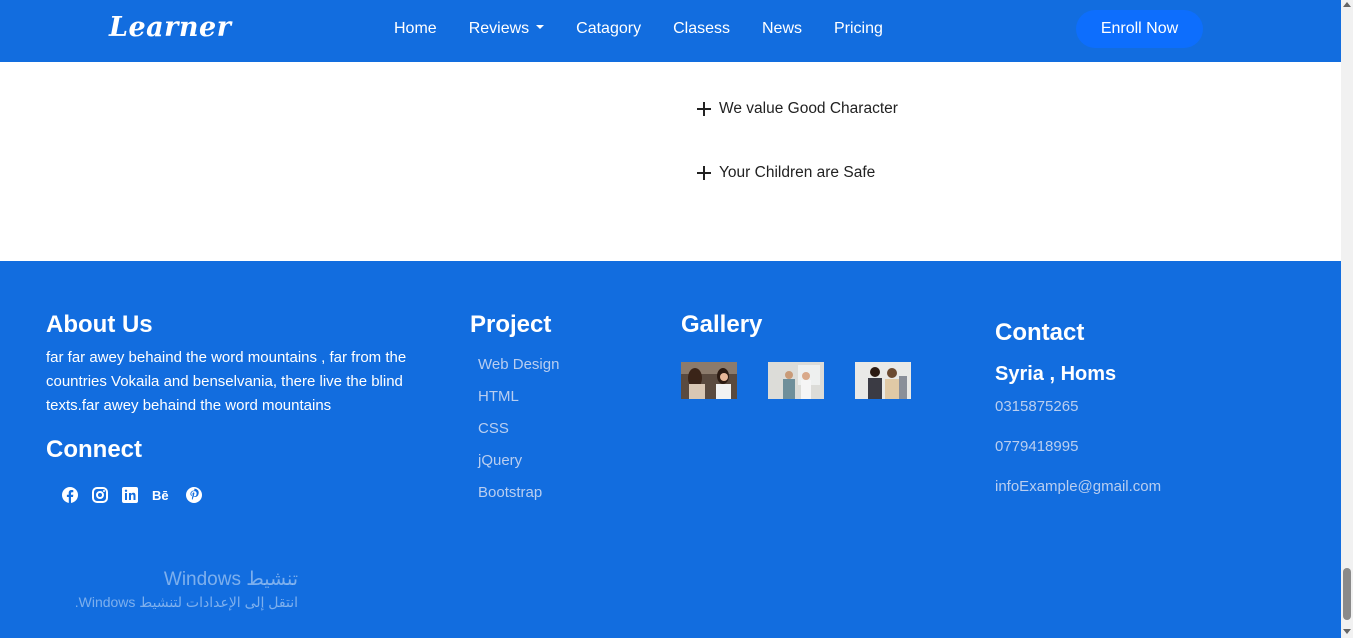 The image size is (1353, 638). What do you see at coordinates (1347, 319) in the screenshot?
I see `scrollbar` at bounding box center [1347, 319].